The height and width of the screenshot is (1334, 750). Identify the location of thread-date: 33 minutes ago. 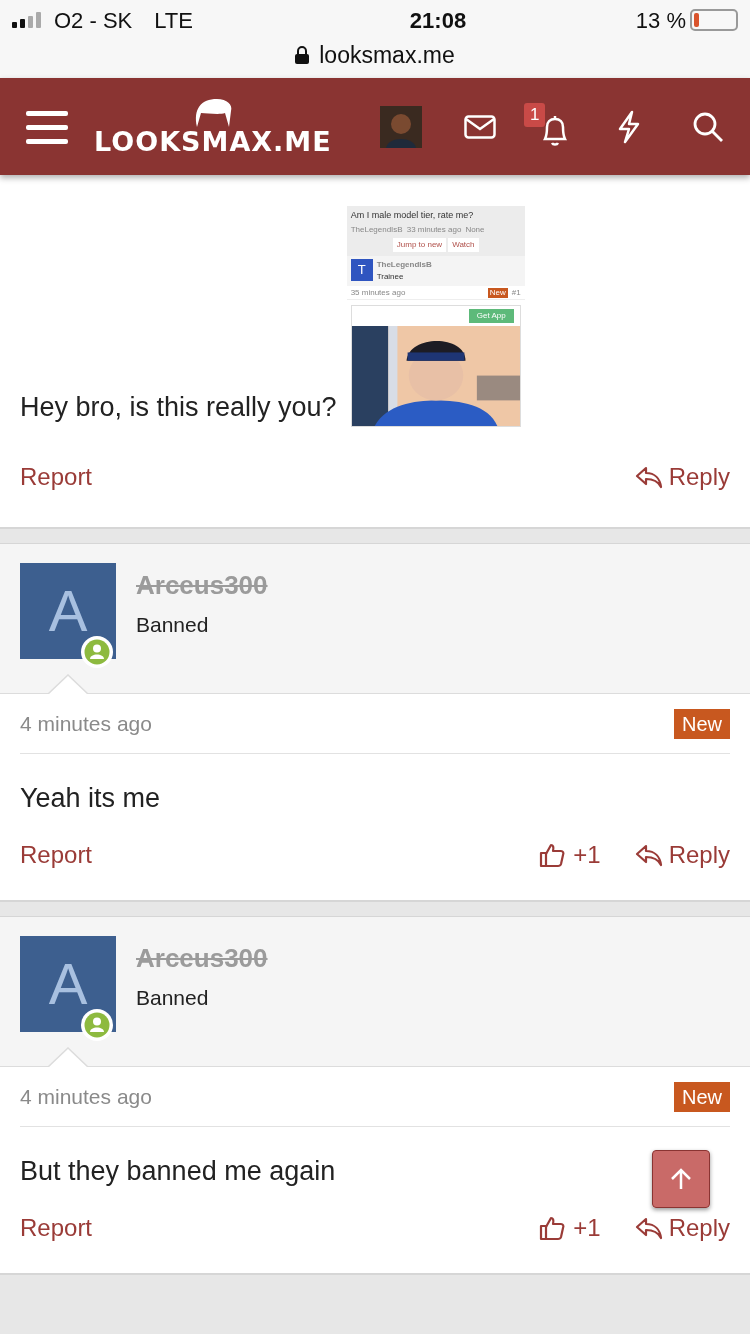
(434, 230).